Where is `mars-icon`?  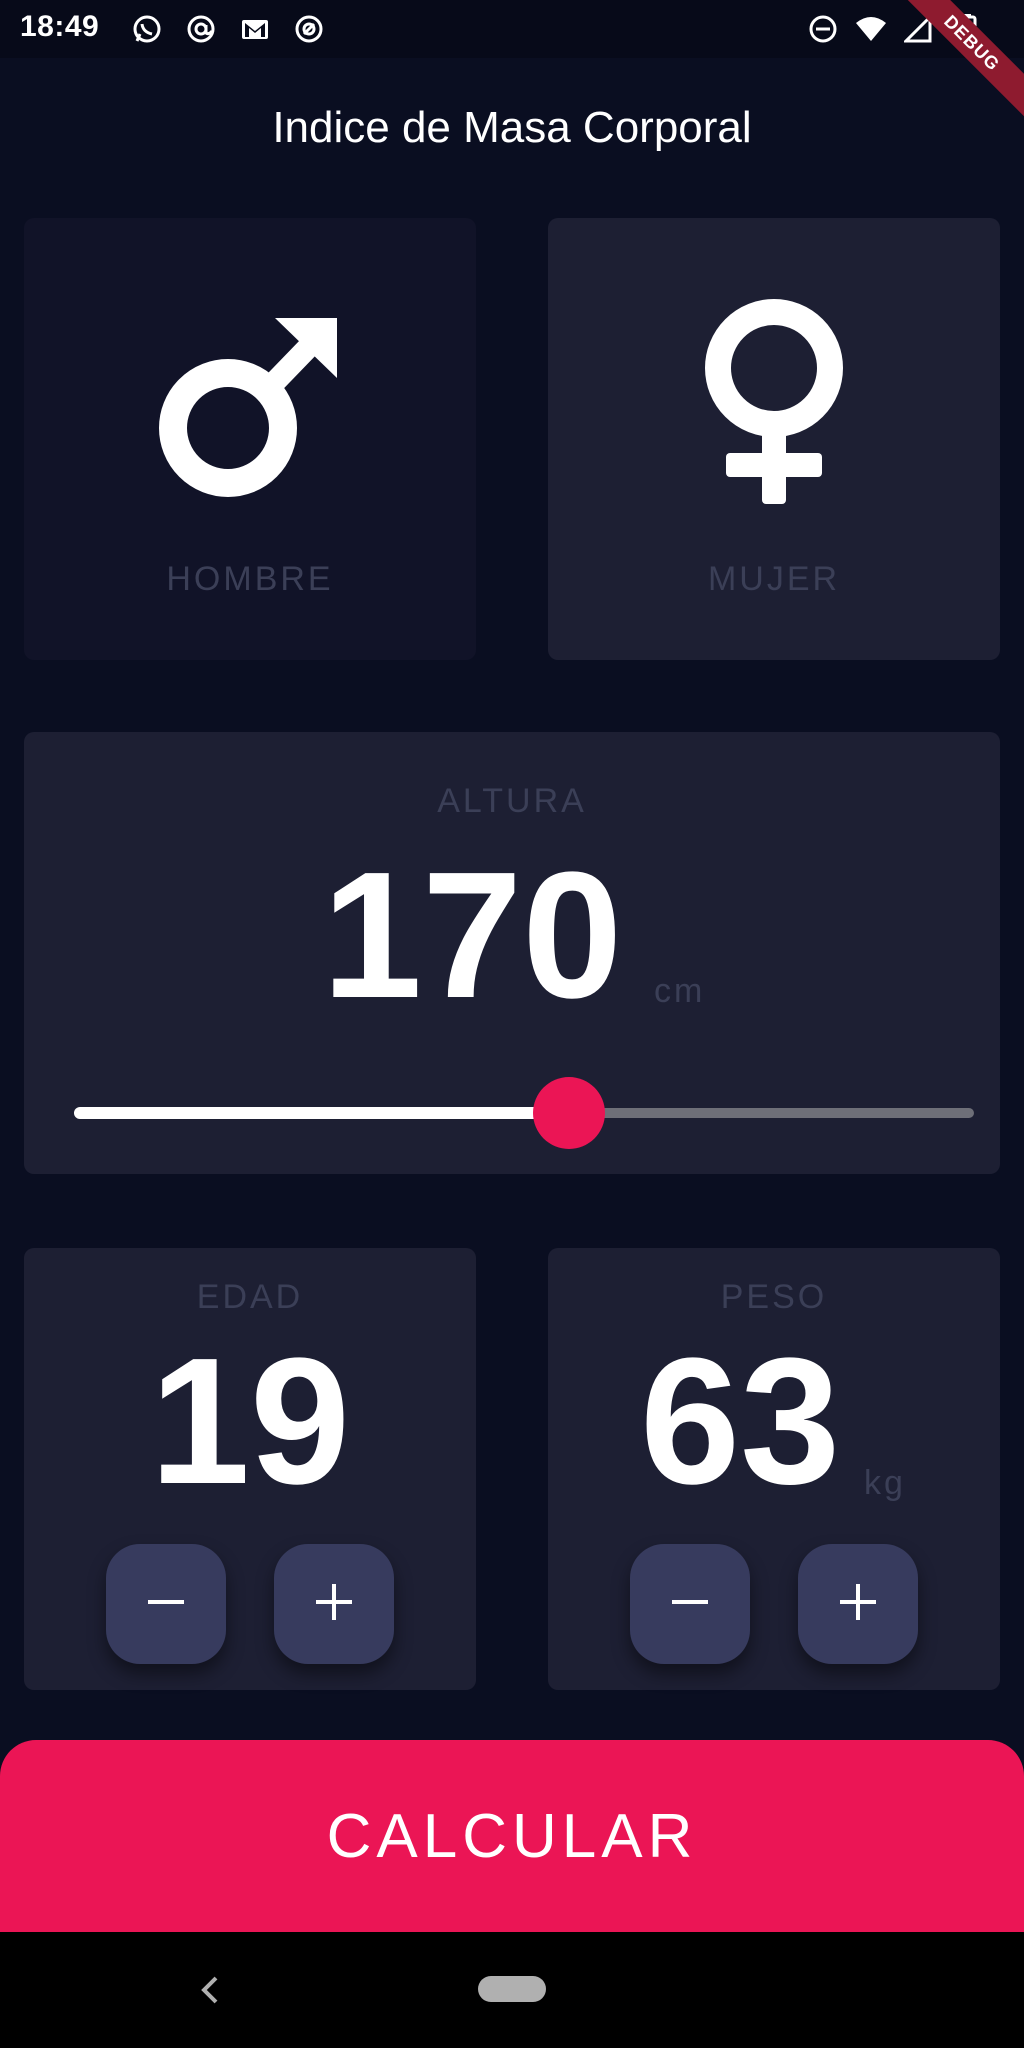
mars-icon is located at coordinates (250, 410).